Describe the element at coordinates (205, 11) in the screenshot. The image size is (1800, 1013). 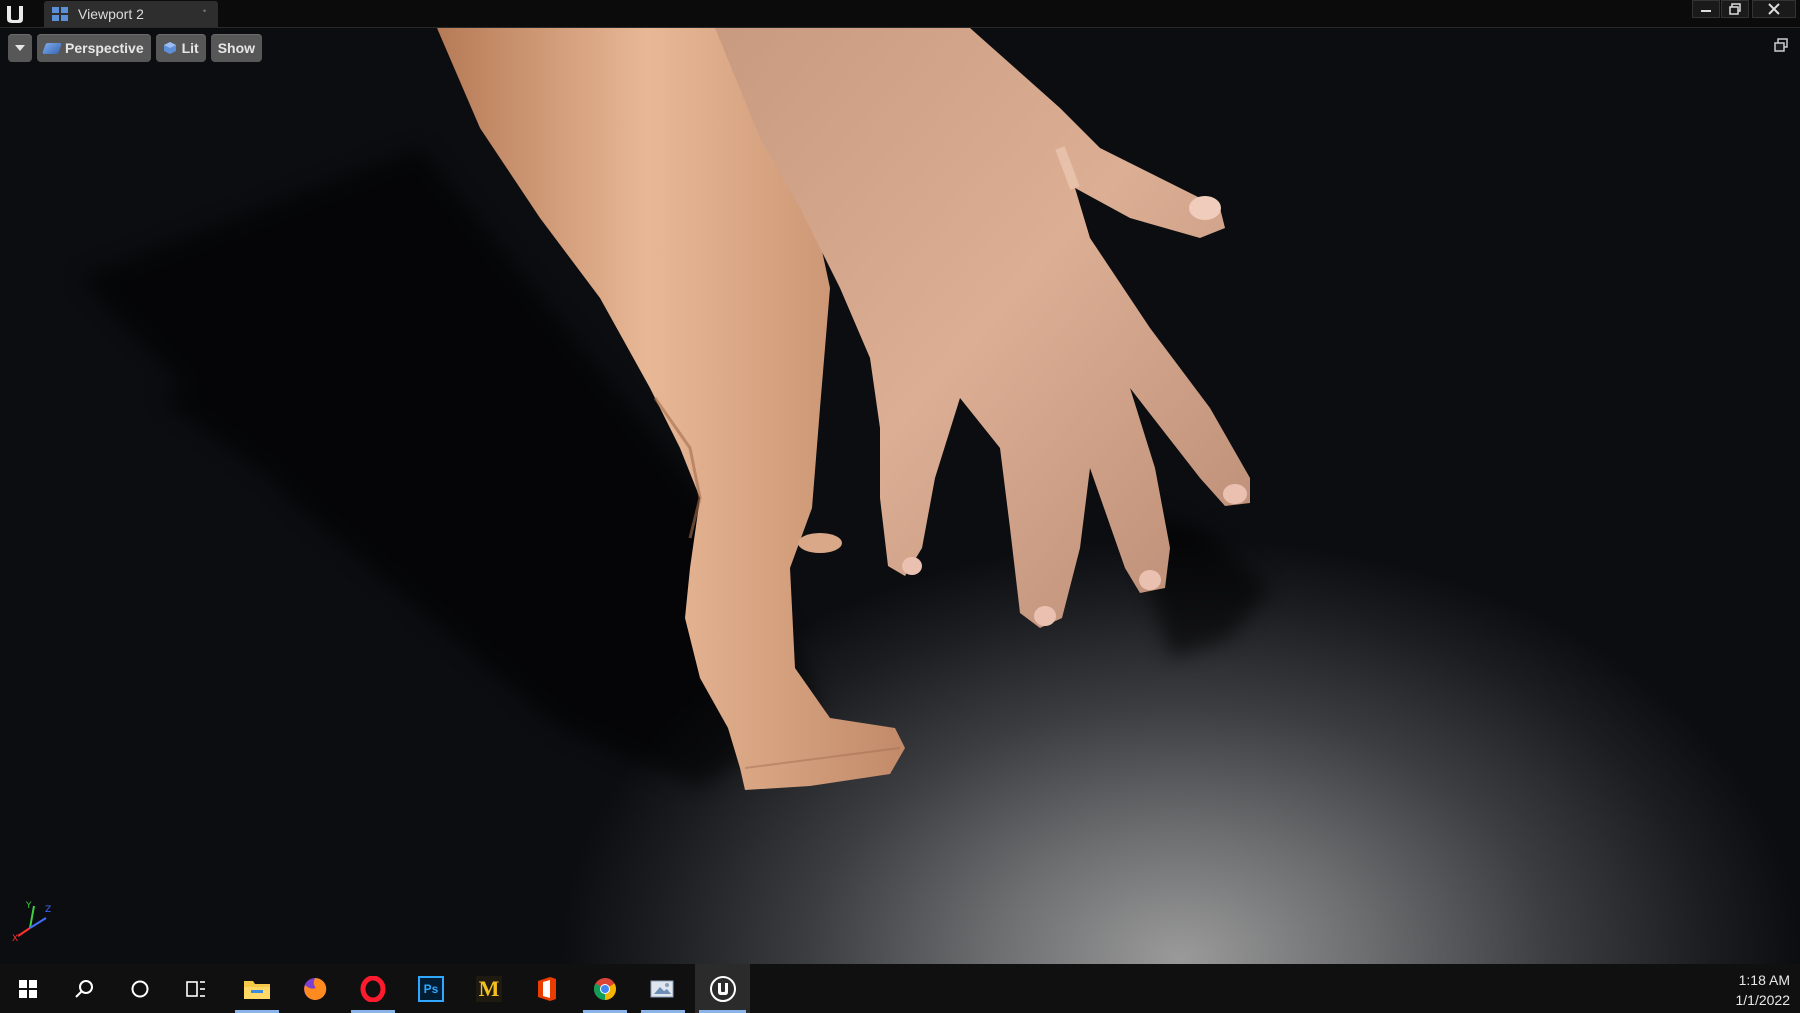
I see `tab-close-icon: •` at that location.